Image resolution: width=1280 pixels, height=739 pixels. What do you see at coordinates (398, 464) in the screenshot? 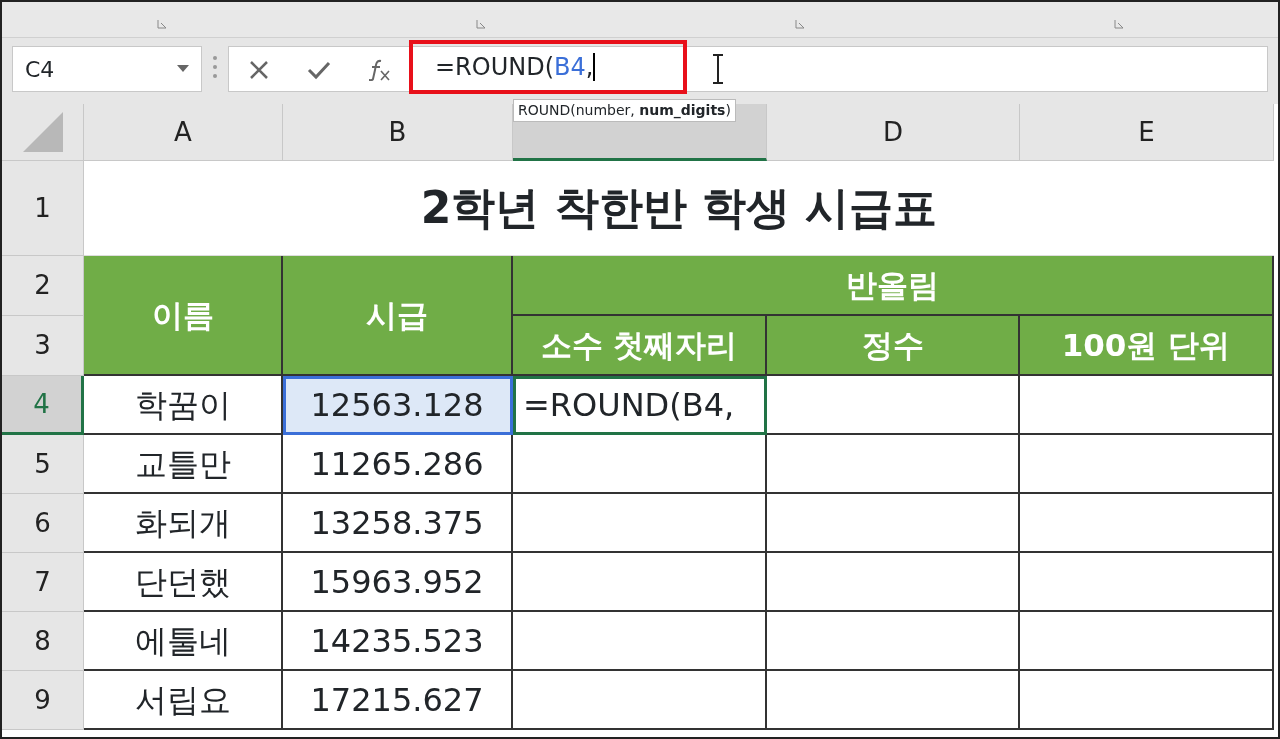
I see `table-cell: 11265.286` at bounding box center [398, 464].